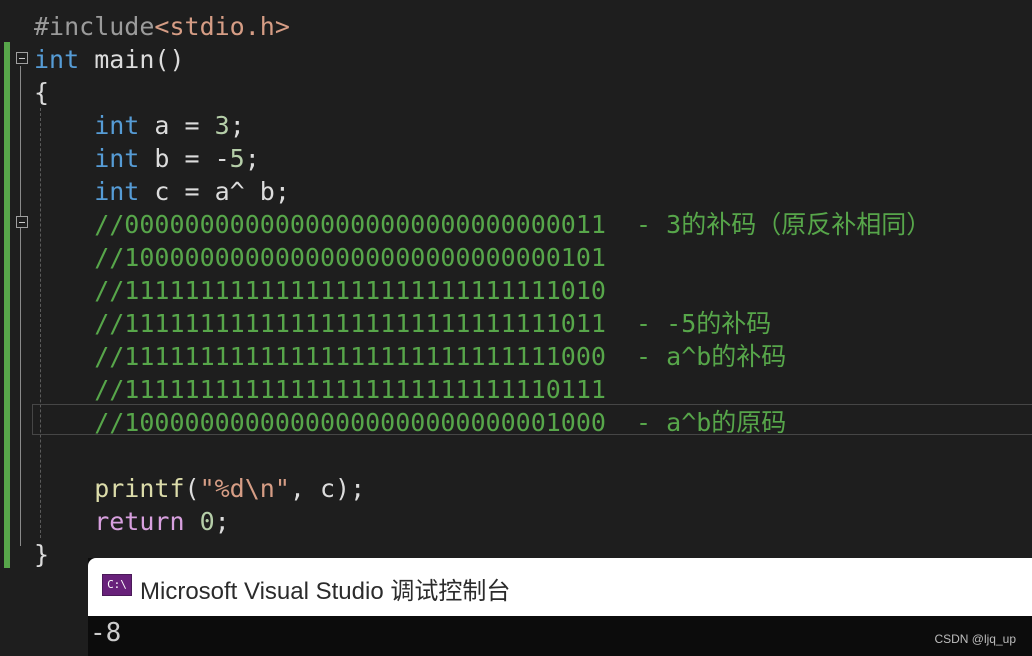 The width and height of the screenshot is (1032, 656). I want to click on code-token: //10000000000000000000000000000101, so click(320, 257).